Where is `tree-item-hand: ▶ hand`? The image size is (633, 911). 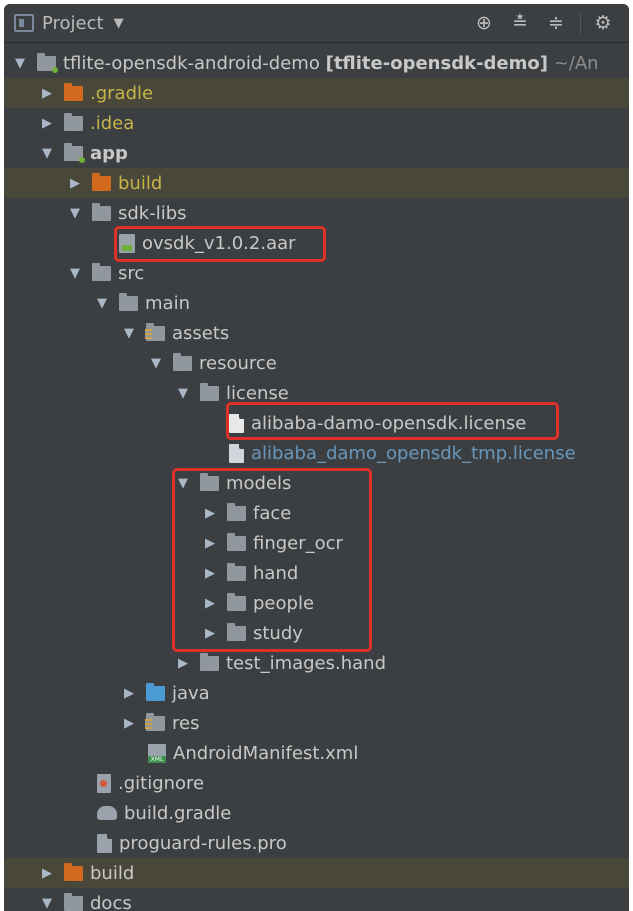
tree-item-hand: ▶ hand is located at coordinates (316, 573).